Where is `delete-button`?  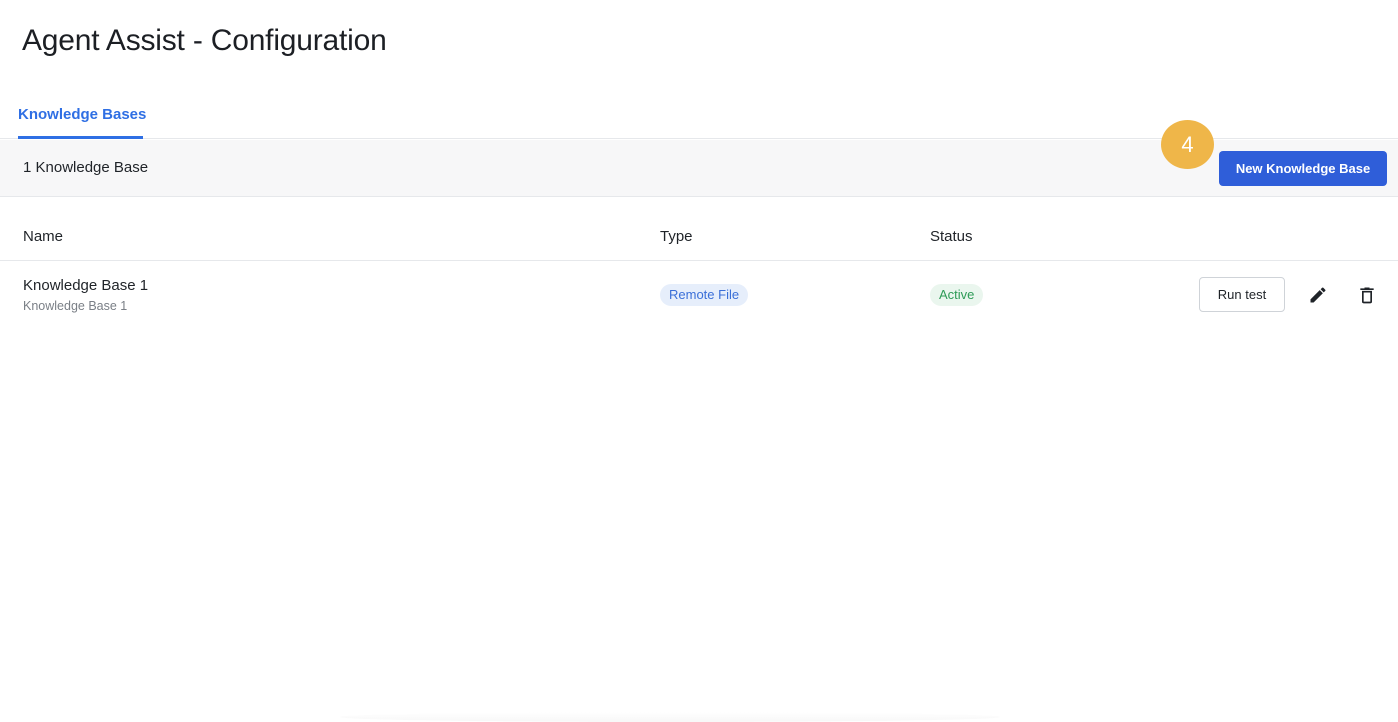 delete-button is located at coordinates (1367, 295).